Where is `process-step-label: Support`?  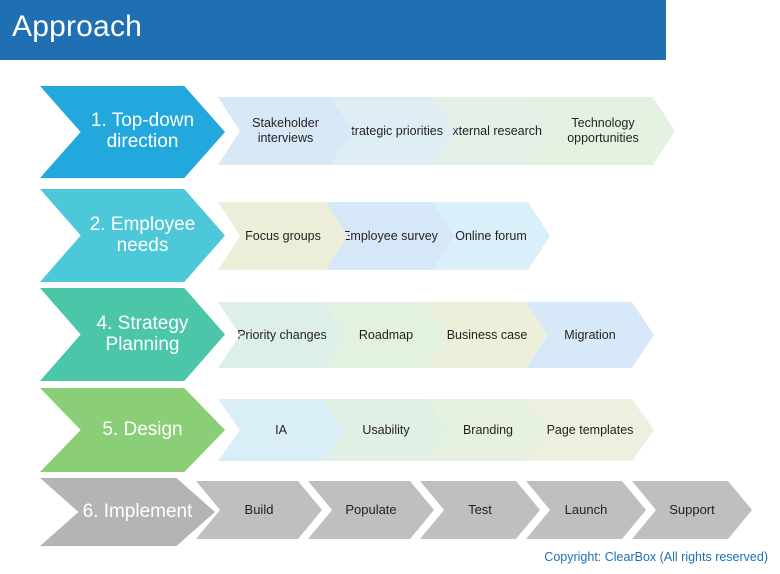
process-step-label: Support is located at coordinates (692, 510).